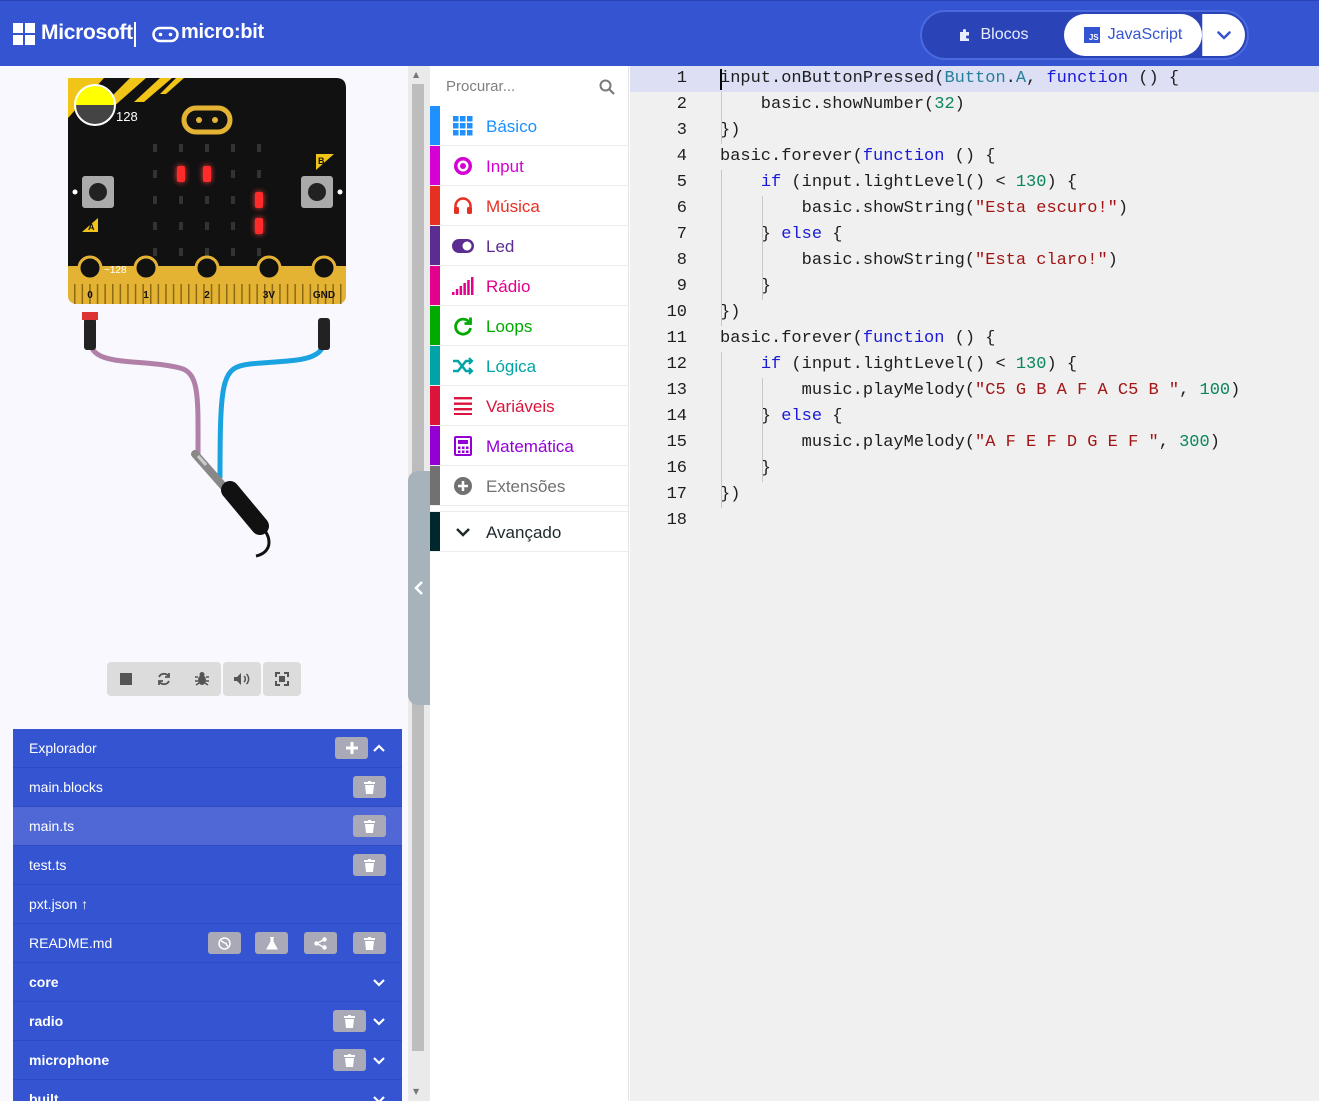 The width and height of the screenshot is (1319, 1101). What do you see at coordinates (681, 156) in the screenshot?
I see `line-number: 4` at bounding box center [681, 156].